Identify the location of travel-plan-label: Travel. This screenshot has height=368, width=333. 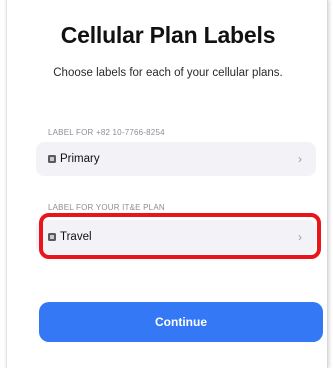
(76, 237).